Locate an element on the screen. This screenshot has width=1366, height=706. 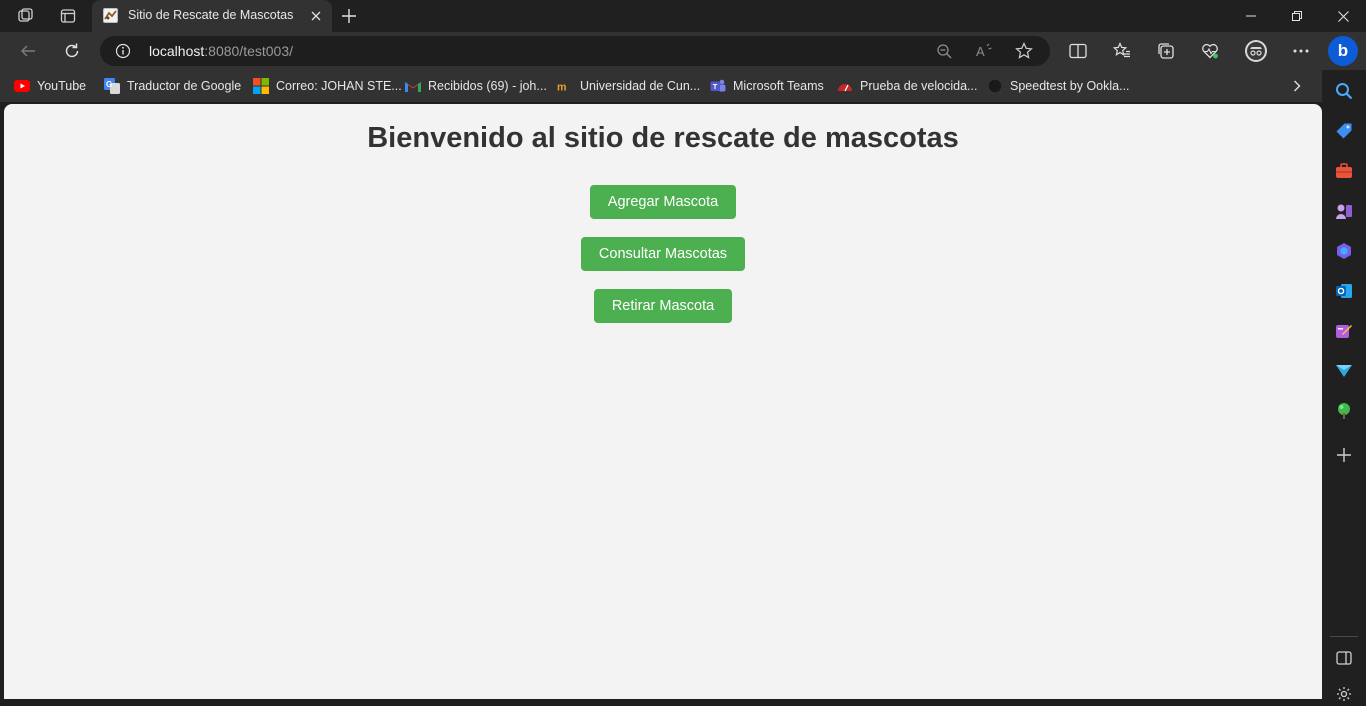
favorite-label: YouTube is located at coordinates (62, 86).